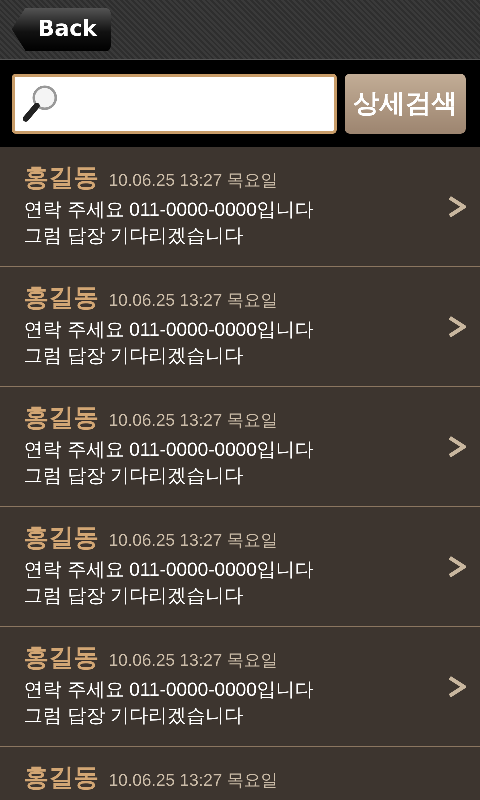 The image size is (480, 800). What do you see at coordinates (174, 104) in the screenshot?
I see `search-field` at bounding box center [174, 104].